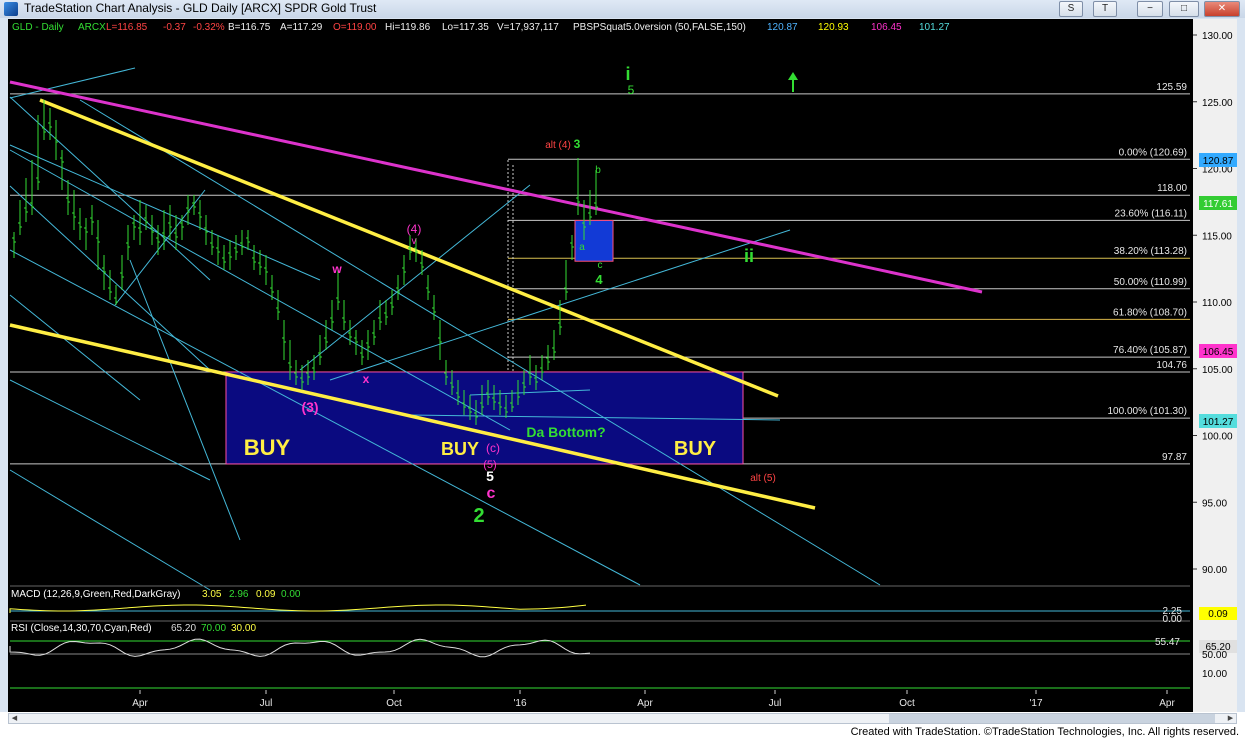  Describe the element at coordinates (1218, 352) in the screenshot. I see `price-tag-label: 106.45` at that location.